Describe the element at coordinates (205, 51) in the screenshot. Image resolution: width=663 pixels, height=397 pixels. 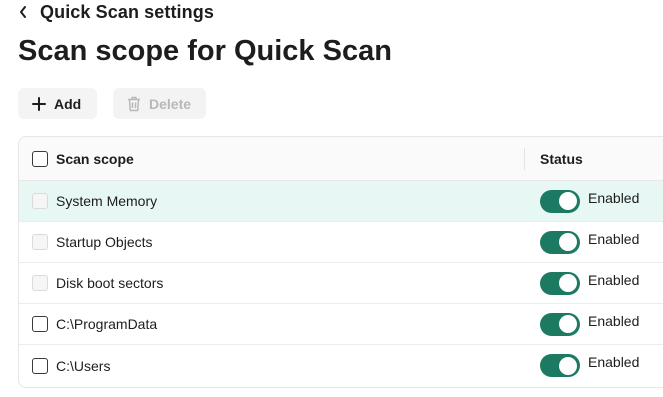
I see `page-title: Scan scope for Quick Scan` at that location.